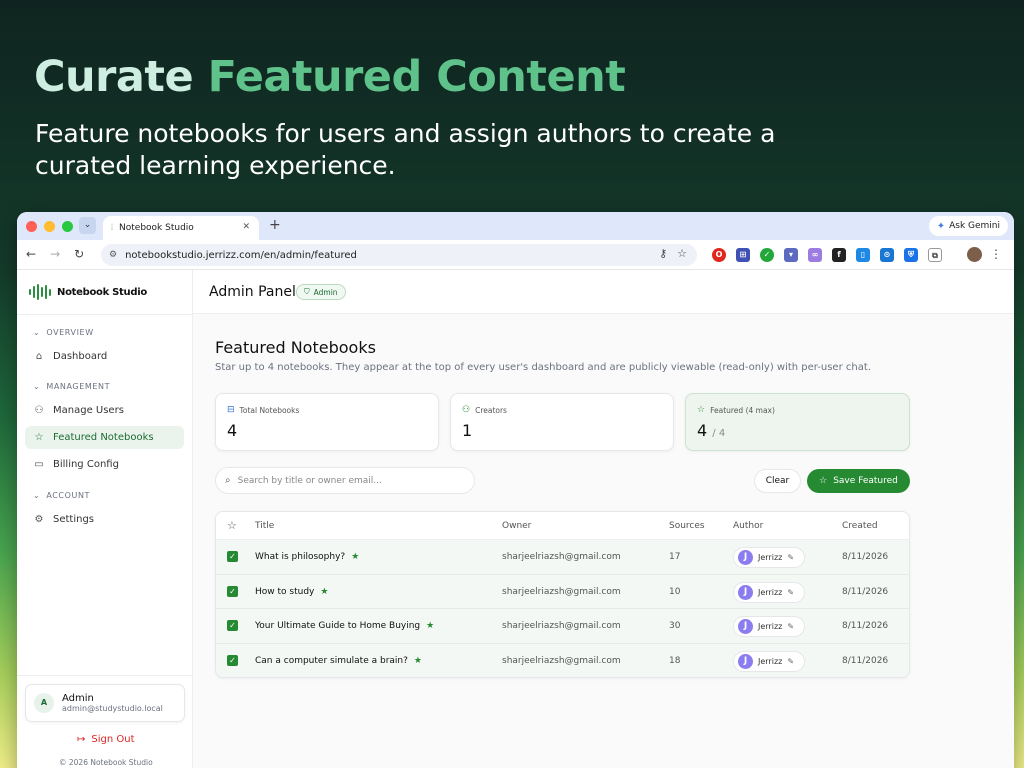 The width and height of the screenshot is (1024, 768). Describe the element at coordinates (791, 255) in the screenshot. I see `extension-icon: ▾` at that location.